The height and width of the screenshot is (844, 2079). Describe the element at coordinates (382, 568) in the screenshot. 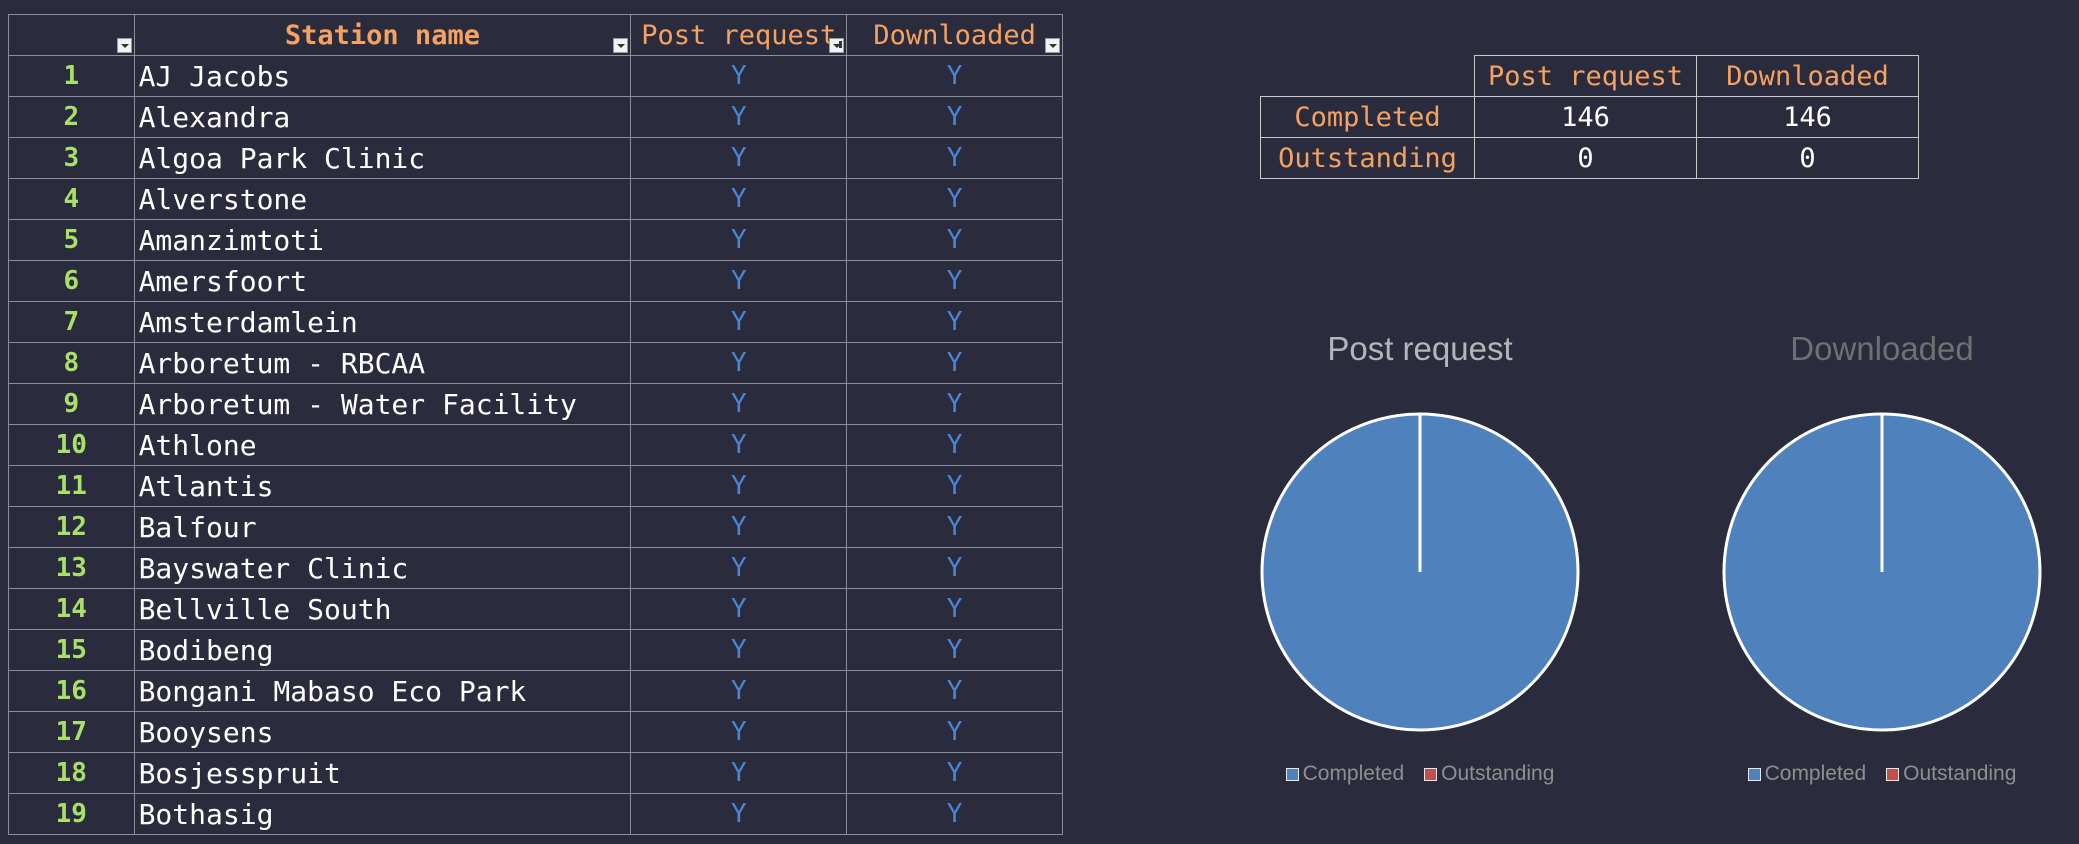

I see `station-name-cell: Bayswater Clinic` at that location.